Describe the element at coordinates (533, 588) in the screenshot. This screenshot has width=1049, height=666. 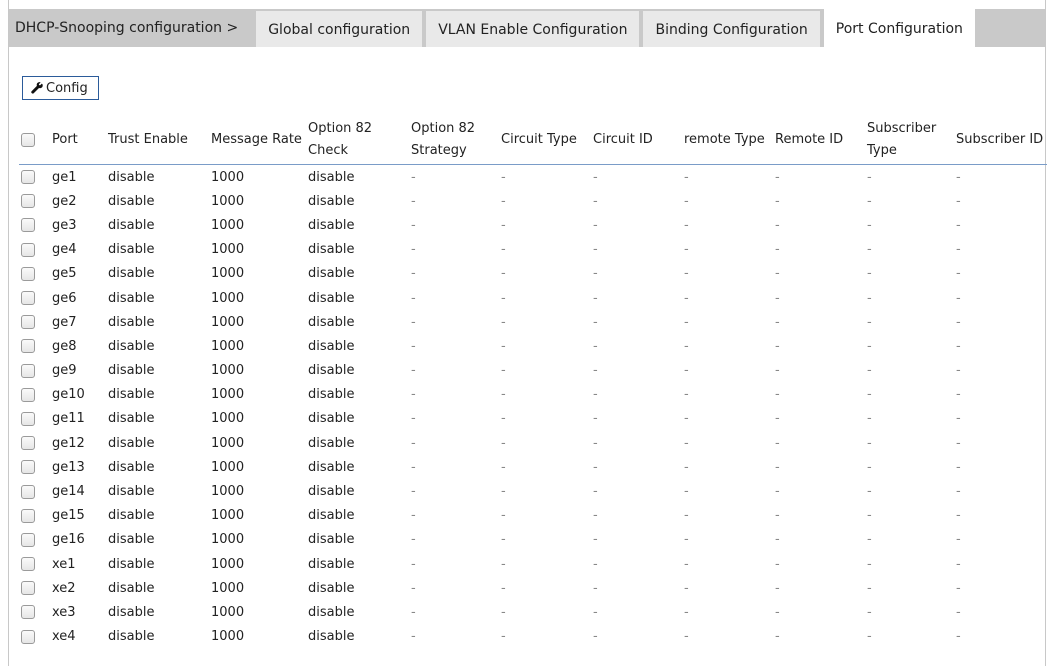
I see `table-row: xe2 disable 1000 disable - - - - - - -` at that location.